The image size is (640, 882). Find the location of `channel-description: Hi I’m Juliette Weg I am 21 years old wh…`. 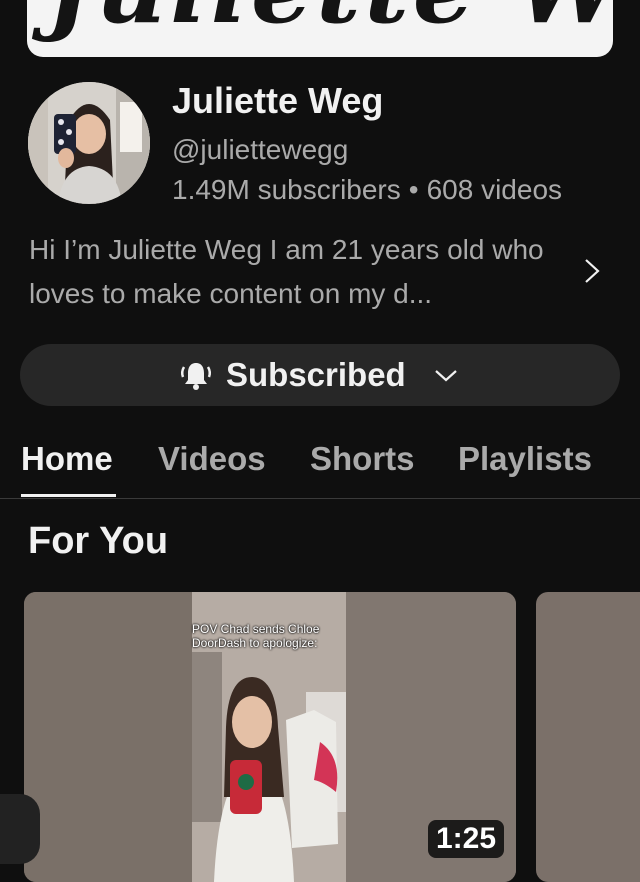

channel-description: Hi I’m Juliette Weg I am 21 years old wh… is located at coordinates (299, 272).